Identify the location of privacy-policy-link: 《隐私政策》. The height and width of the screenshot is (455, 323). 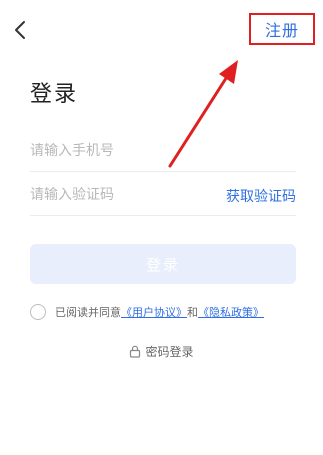
(231, 312).